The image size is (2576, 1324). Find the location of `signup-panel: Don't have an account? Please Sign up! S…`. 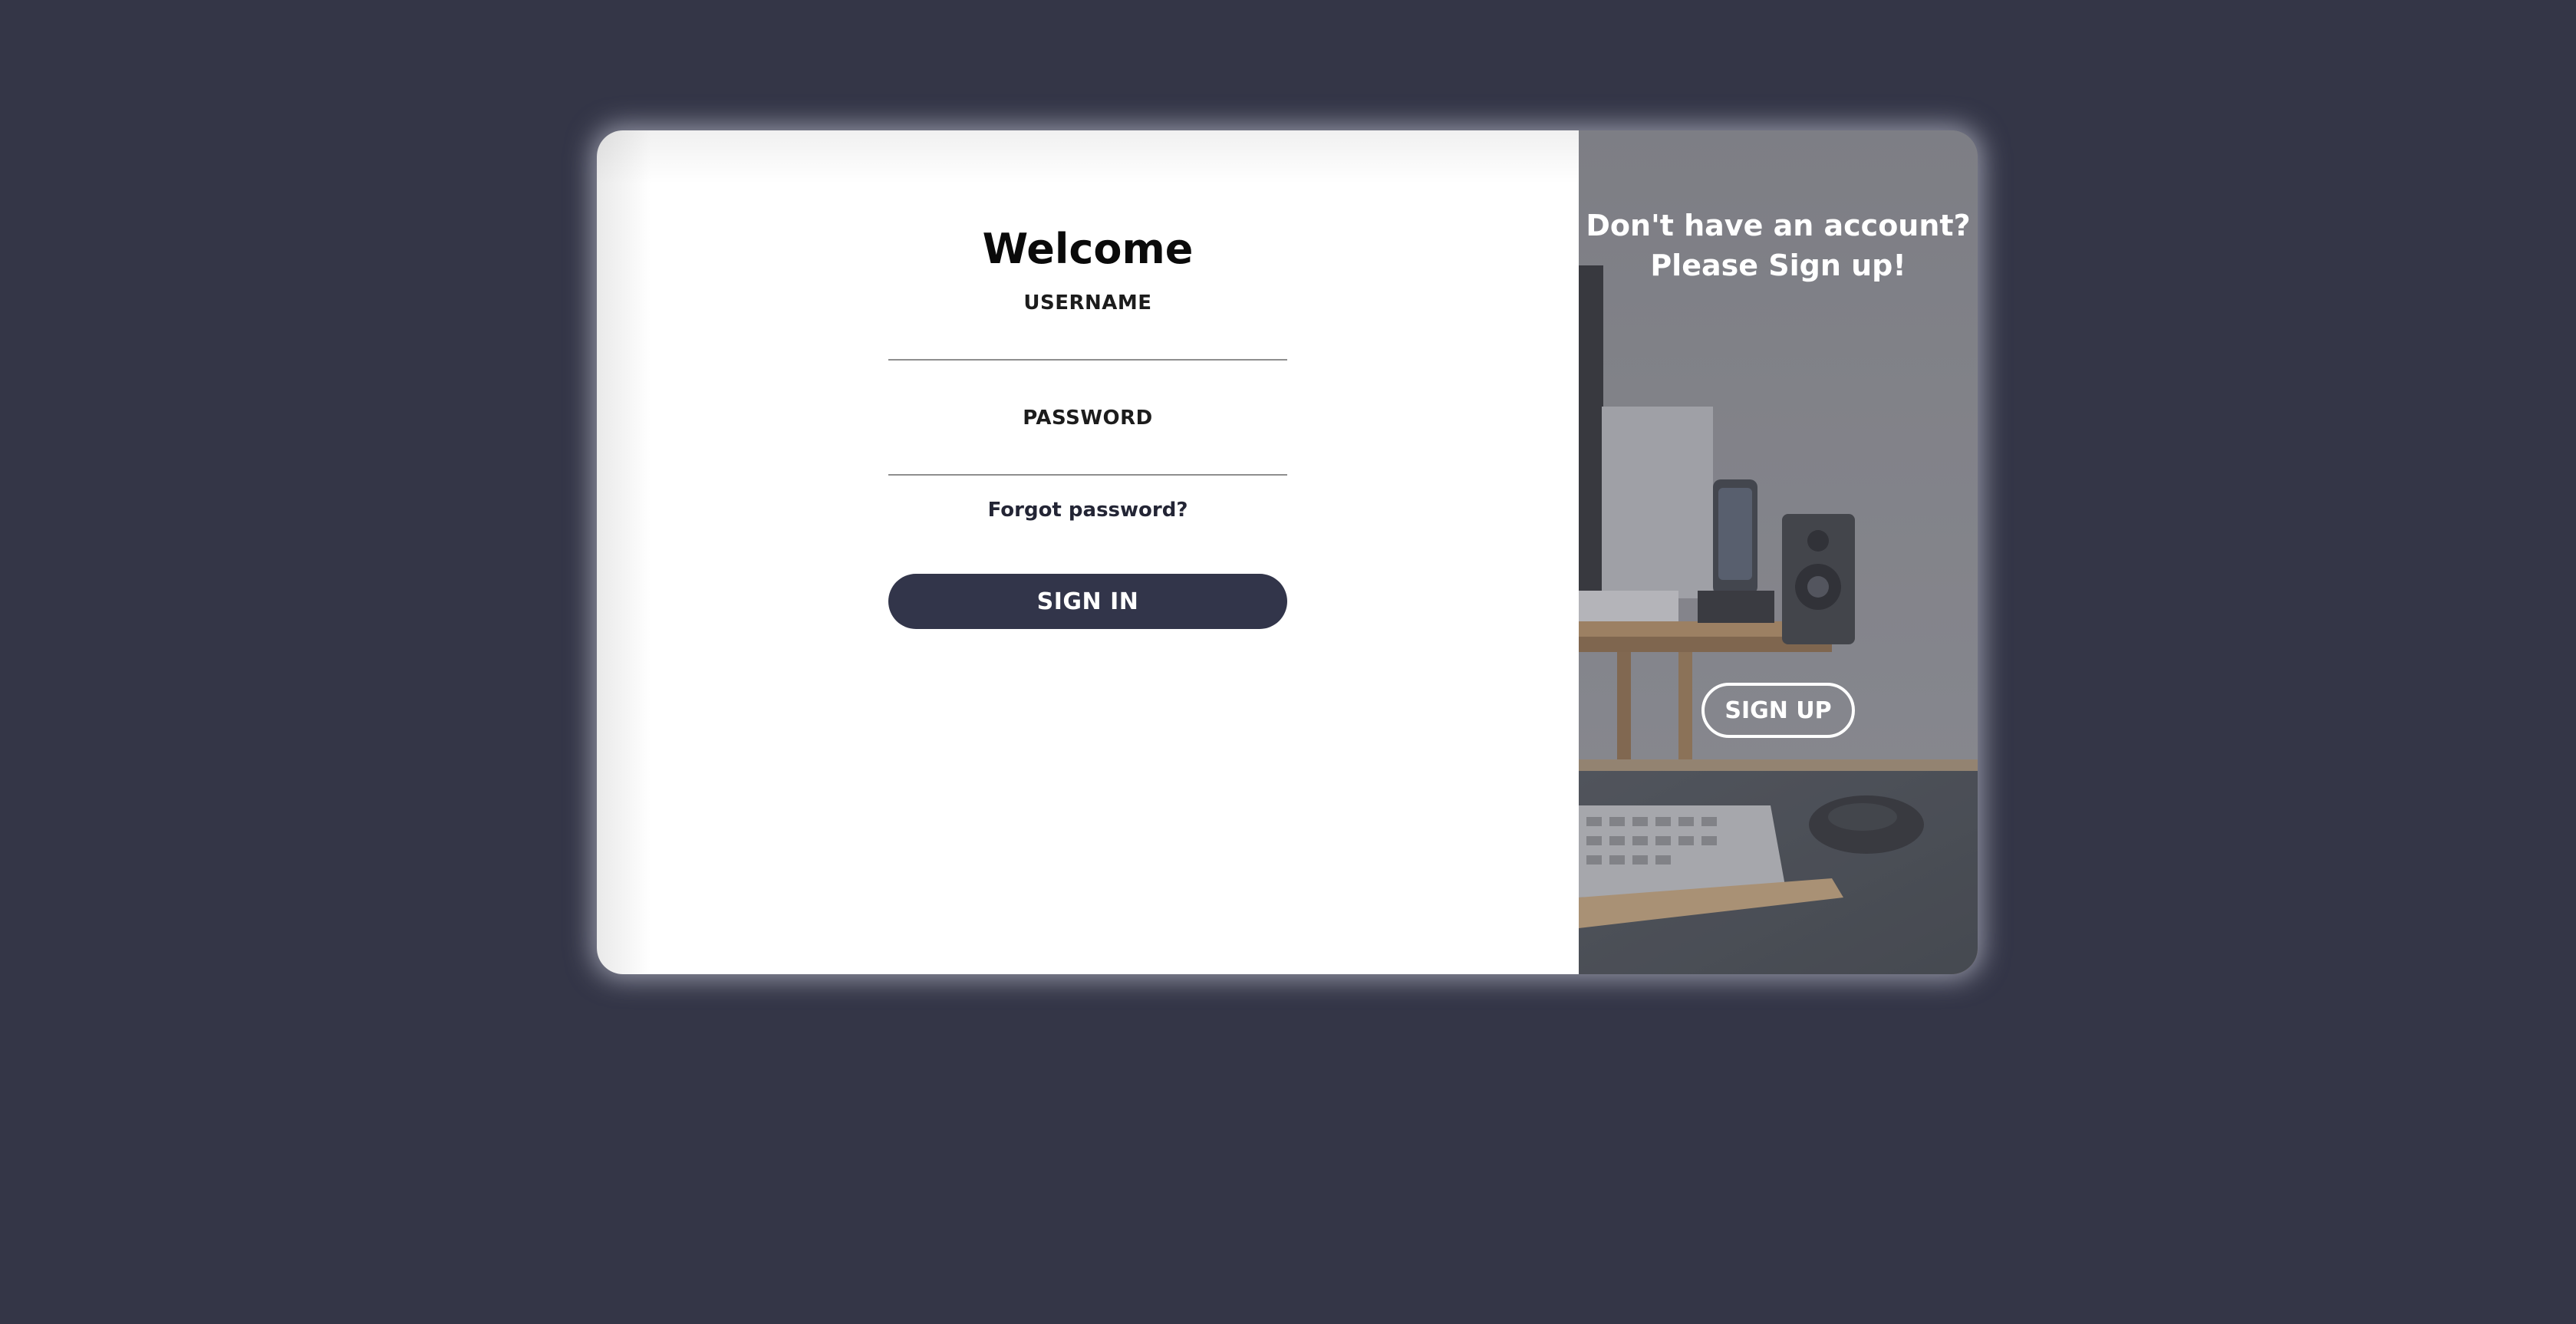

signup-panel: Don't have an account? Please Sign up! S… is located at coordinates (1778, 552).